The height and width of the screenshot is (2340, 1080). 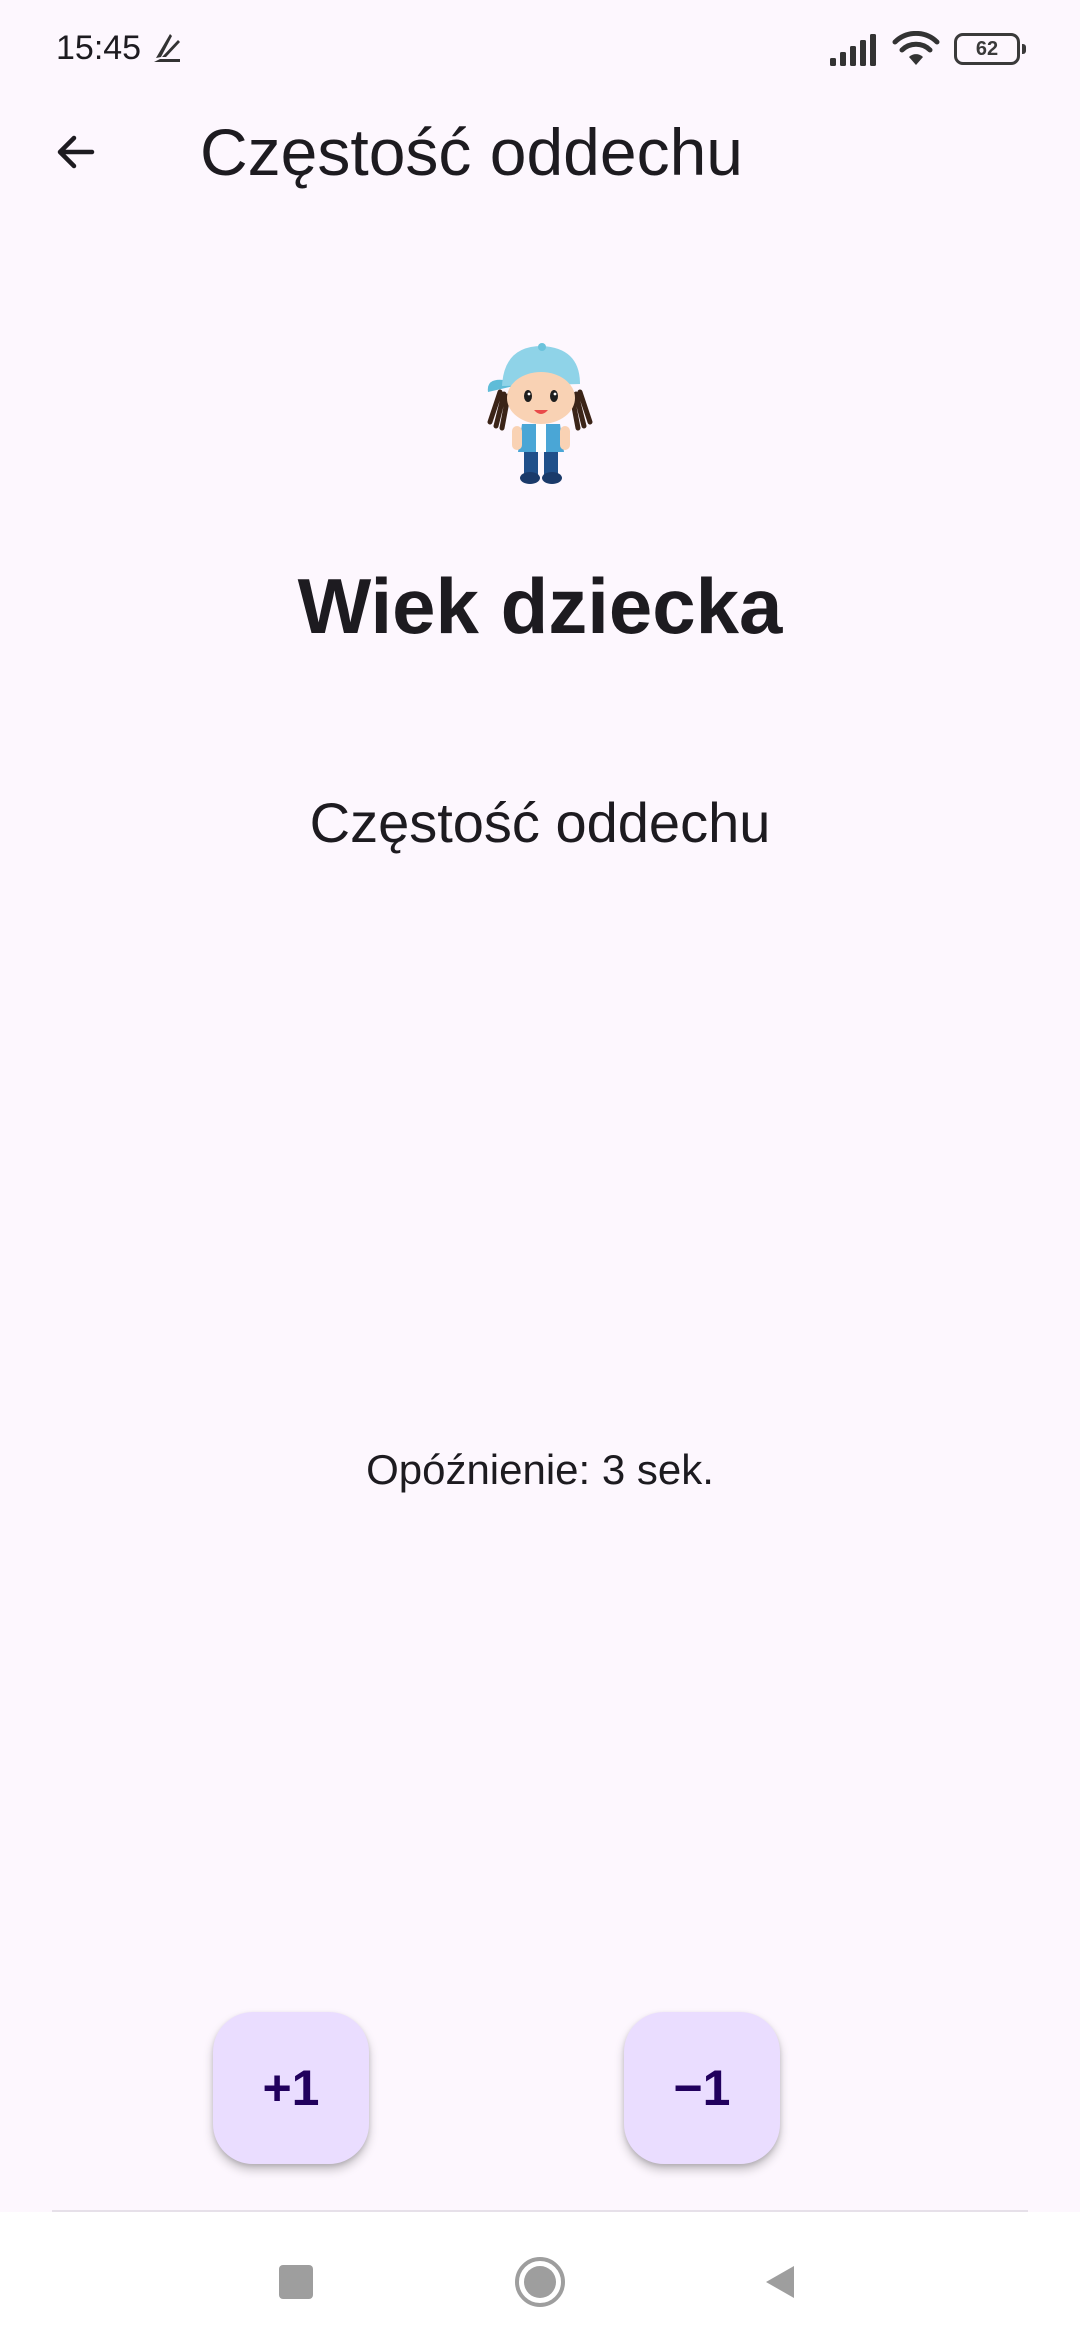 I want to click on home-button, so click(x=540, y=2282).